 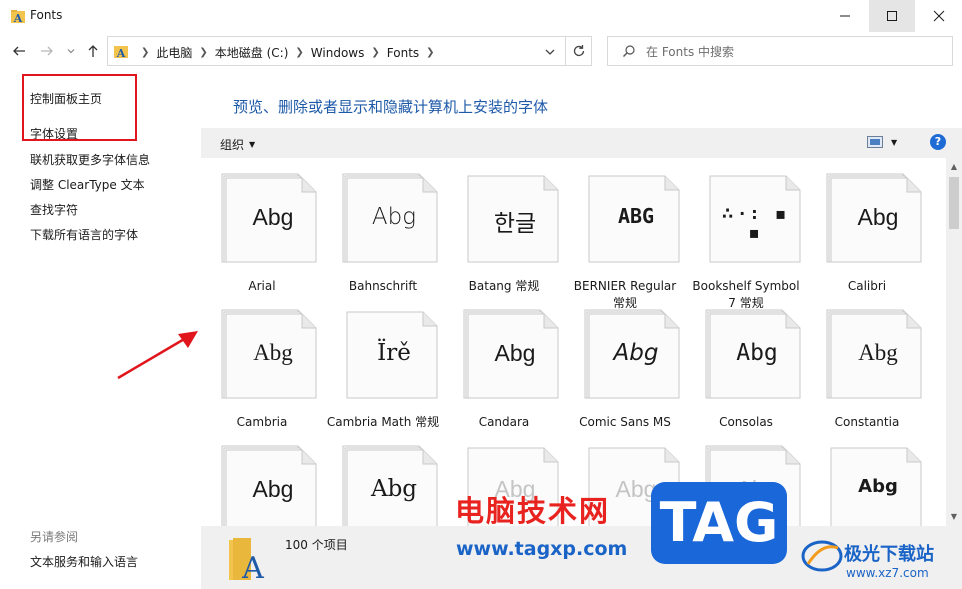 I want to click on get-more-fonts-online-link: 联机获取更多字体信息, so click(x=90, y=159).